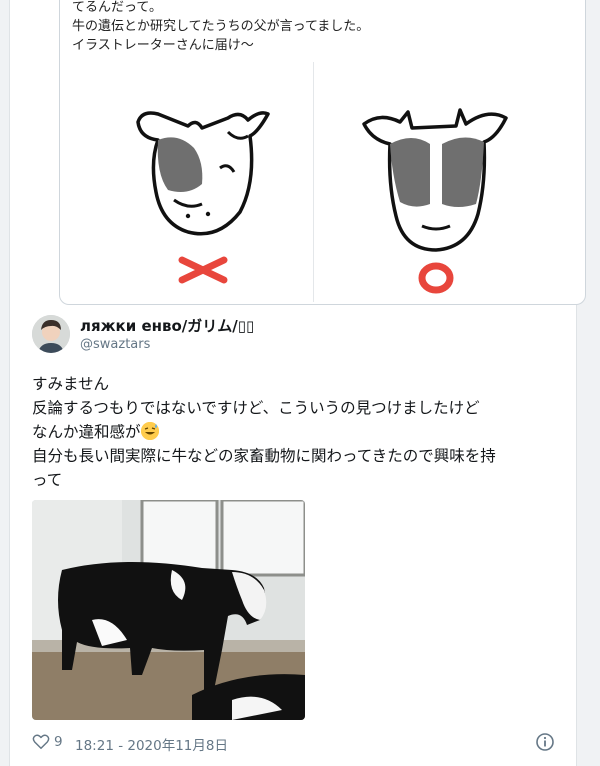  Describe the element at coordinates (203, 197) in the screenshot. I see `wrong-cow-illustration` at that location.